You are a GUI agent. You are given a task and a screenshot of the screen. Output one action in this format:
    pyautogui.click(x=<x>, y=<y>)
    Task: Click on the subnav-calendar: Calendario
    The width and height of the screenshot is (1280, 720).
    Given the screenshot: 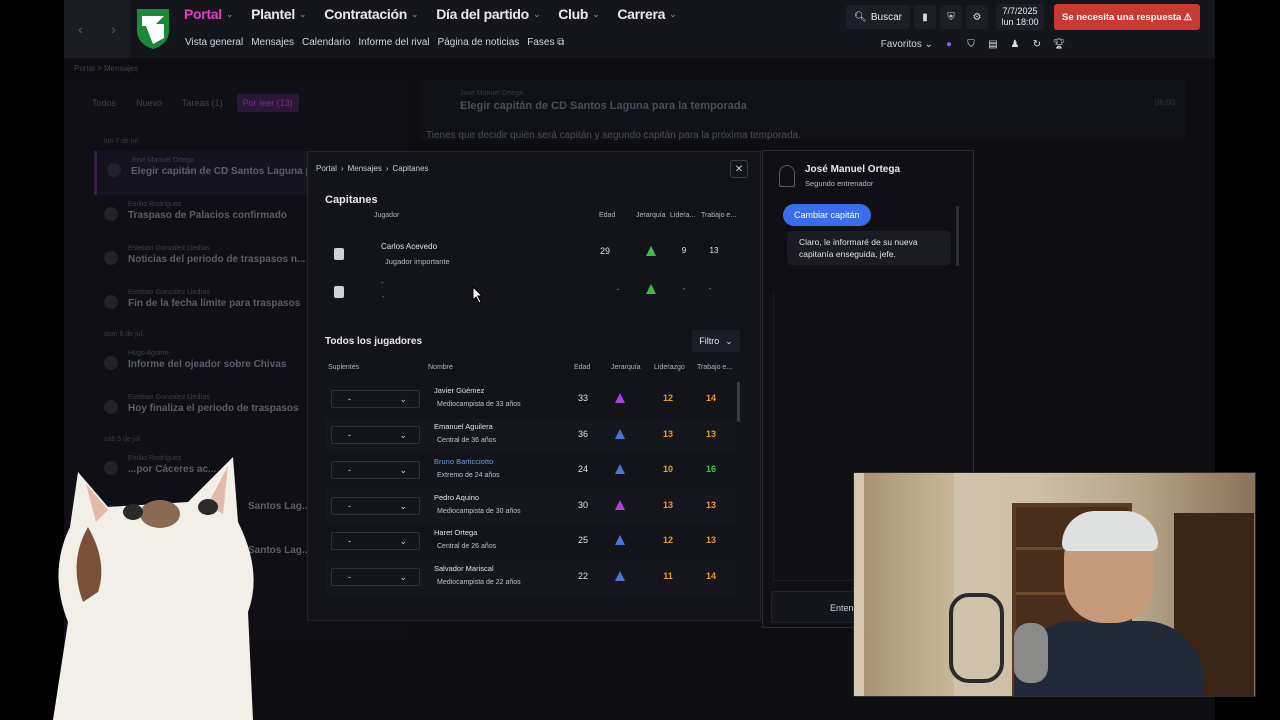 What is the action you would take?
    pyautogui.click(x=326, y=42)
    